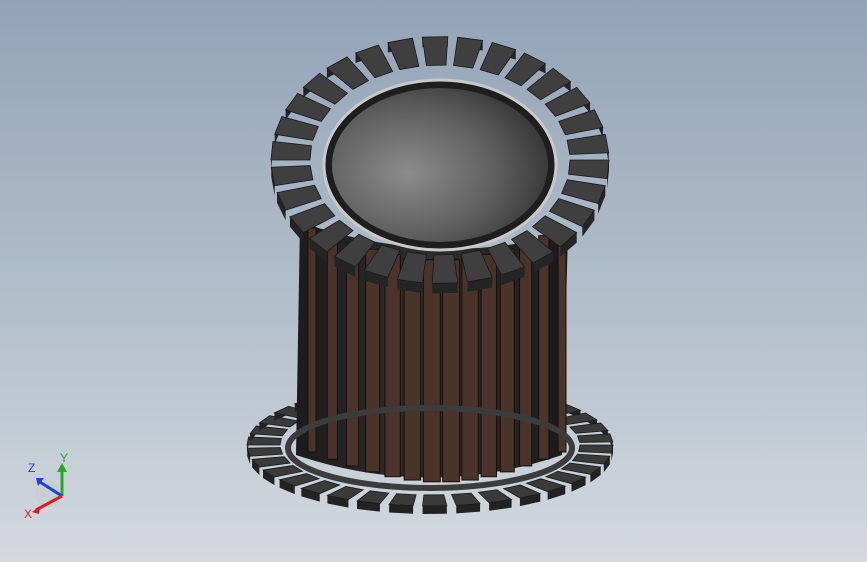 This screenshot has width=867, height=562. What do you see at coordinates (36, 510) in the screenshot?
I see `triad-x-arrow` at bounding box center [36, 510].